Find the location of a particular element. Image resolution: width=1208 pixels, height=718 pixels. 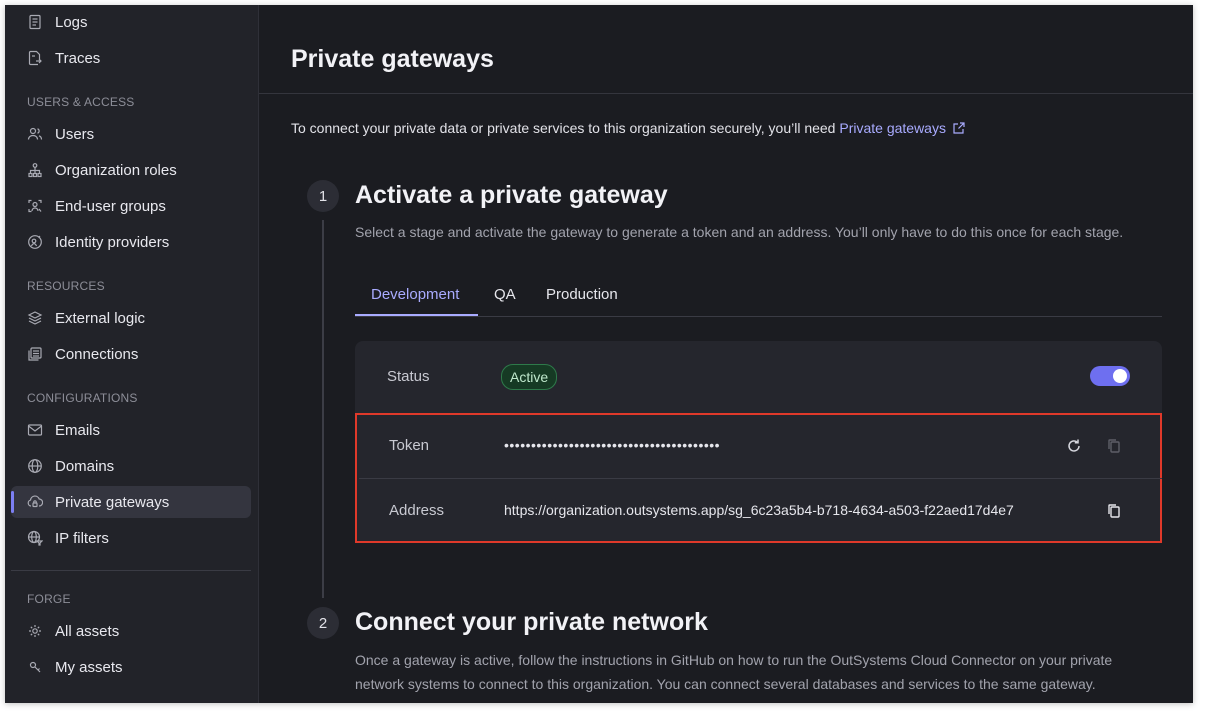

tab-qa: QA is located at coordinates (505, 294).